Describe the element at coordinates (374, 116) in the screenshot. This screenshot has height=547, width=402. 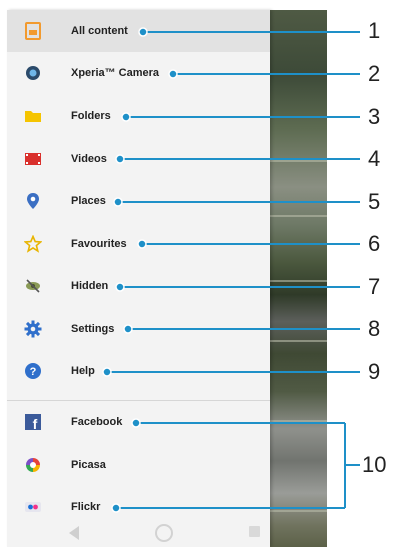
I see `callout-number: 3` at that location.